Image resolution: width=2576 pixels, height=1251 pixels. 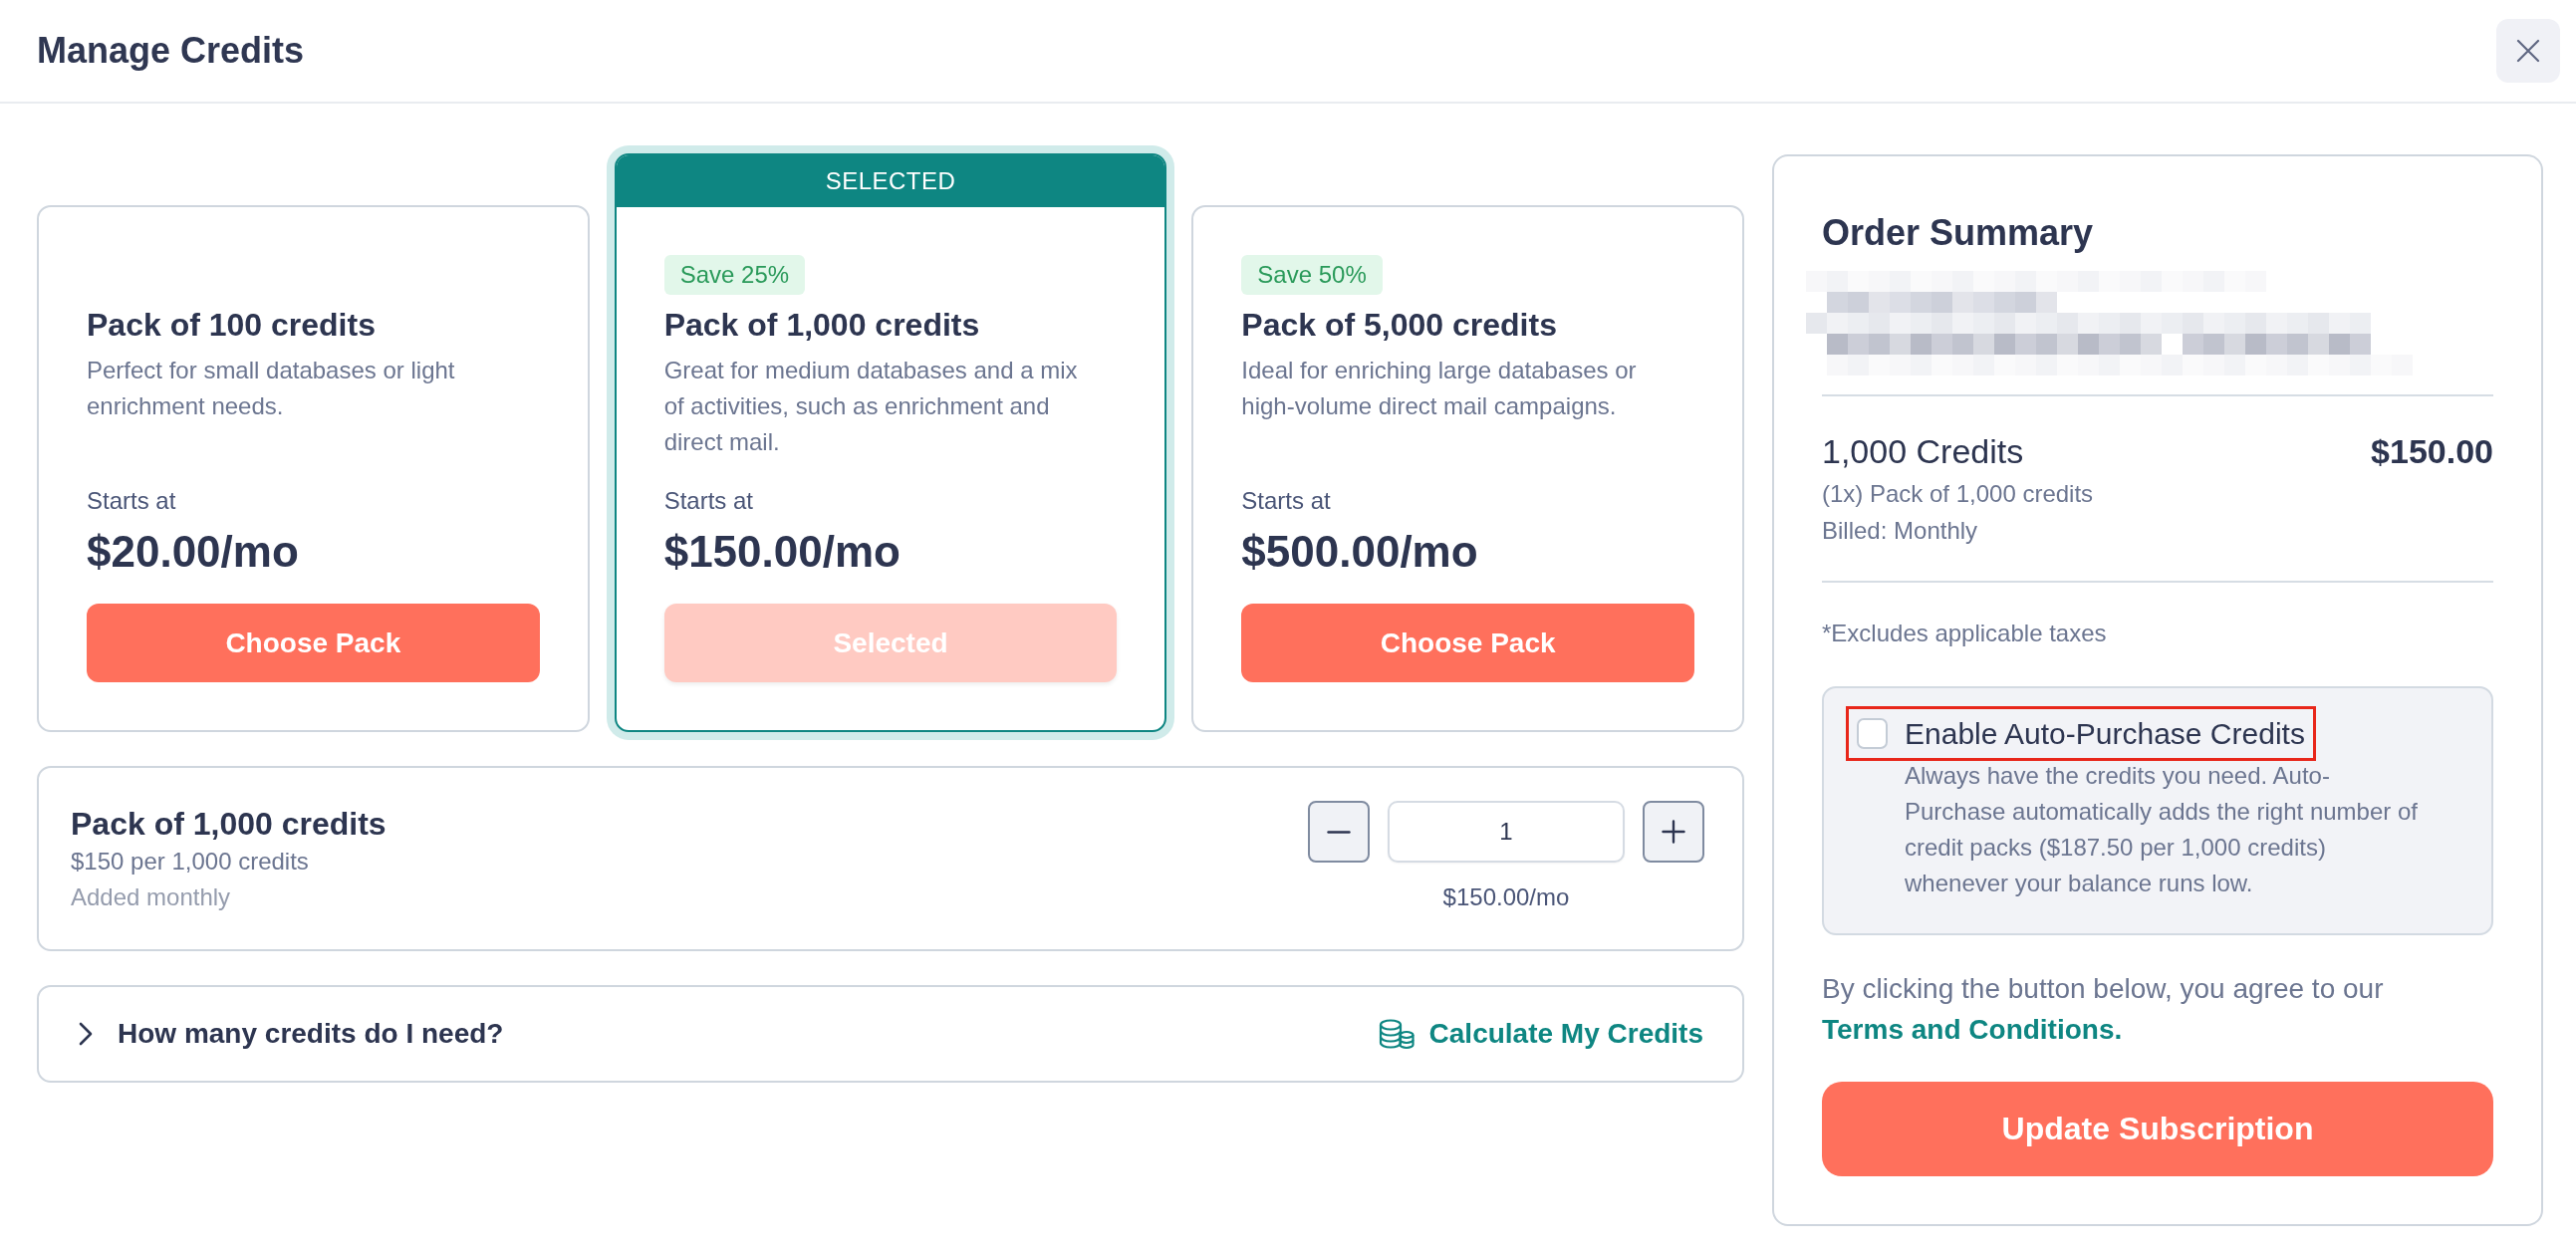 What do you see at coordinates (1359, 552) in the screenshot?
I see `pack-price: $500.00/mo` at bounding box center [1359, 552].